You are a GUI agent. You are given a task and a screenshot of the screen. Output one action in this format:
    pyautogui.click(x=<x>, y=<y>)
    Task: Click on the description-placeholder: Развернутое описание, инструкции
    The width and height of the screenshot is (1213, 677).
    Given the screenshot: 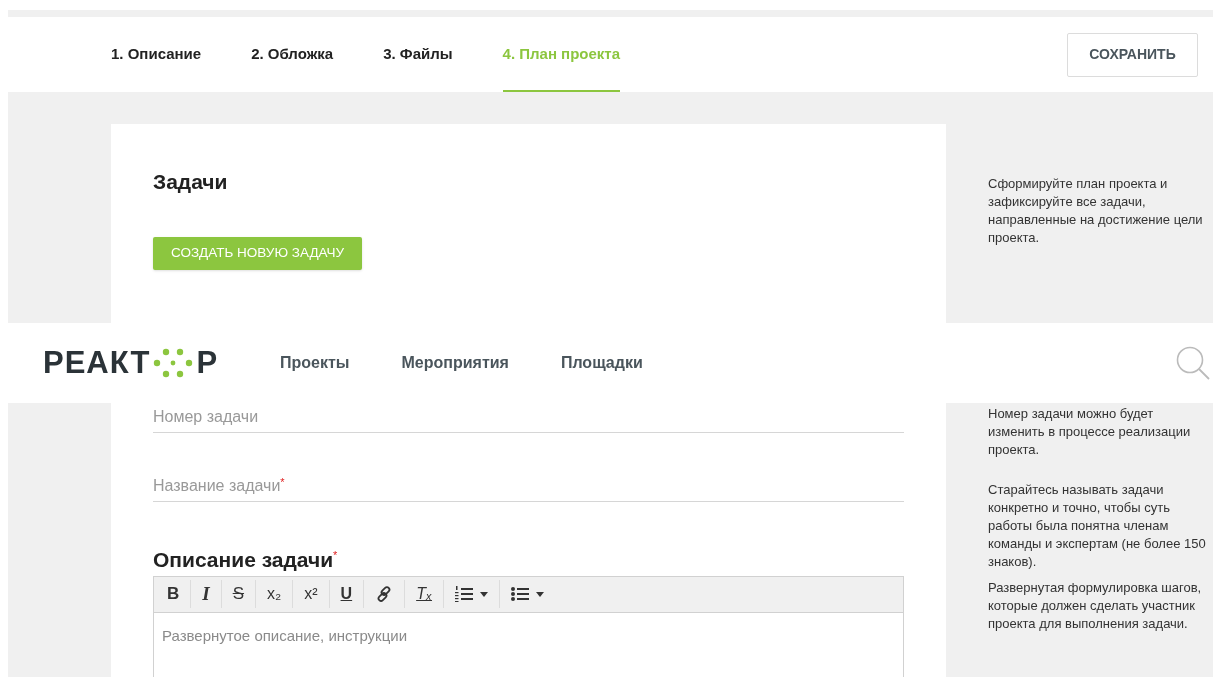 What is the action you would take?
    pyautogui.click(x=285, y=630)
    